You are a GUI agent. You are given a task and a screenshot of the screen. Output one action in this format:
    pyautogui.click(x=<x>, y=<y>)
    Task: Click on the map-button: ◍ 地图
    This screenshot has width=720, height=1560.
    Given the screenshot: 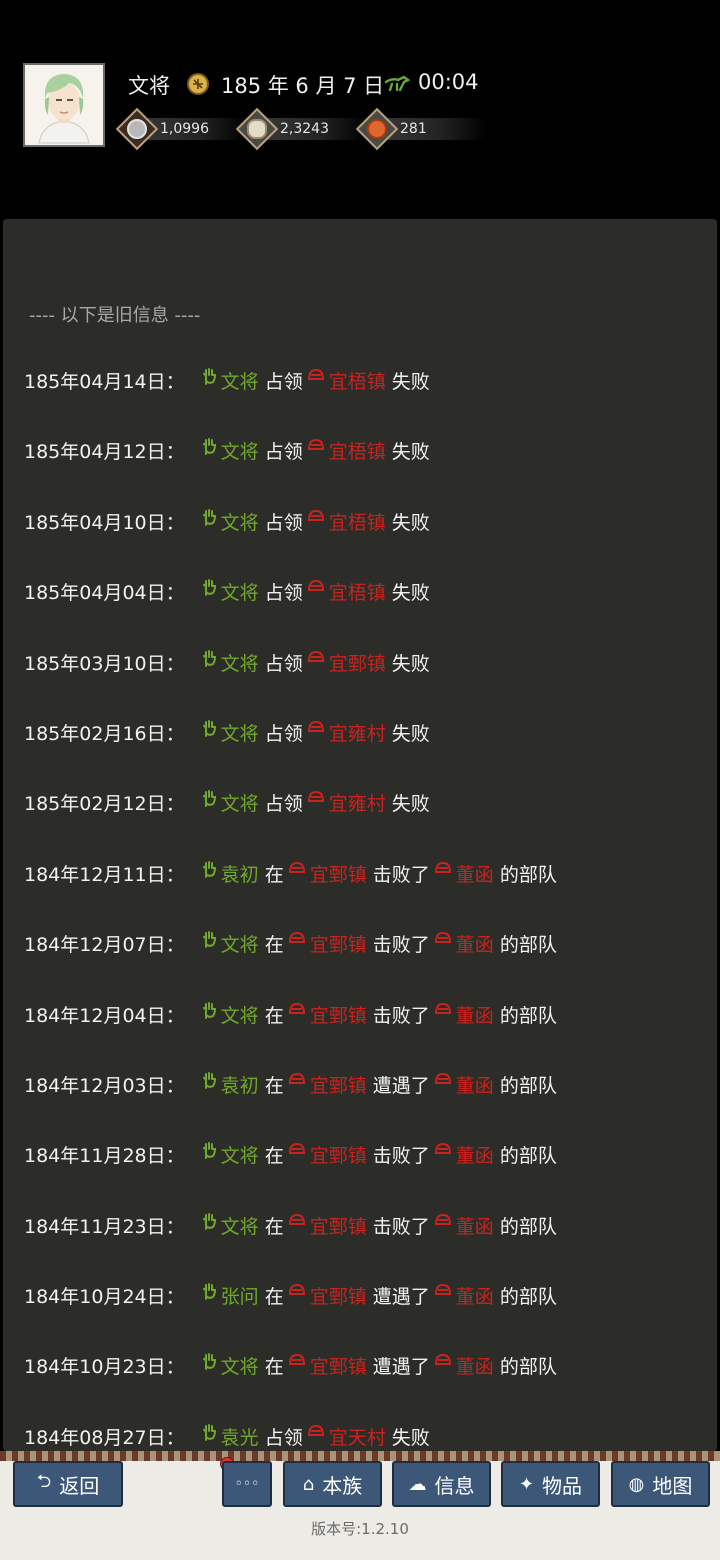 What is the action you would take?
    pyautogui.click(x=660, y=1484)
    